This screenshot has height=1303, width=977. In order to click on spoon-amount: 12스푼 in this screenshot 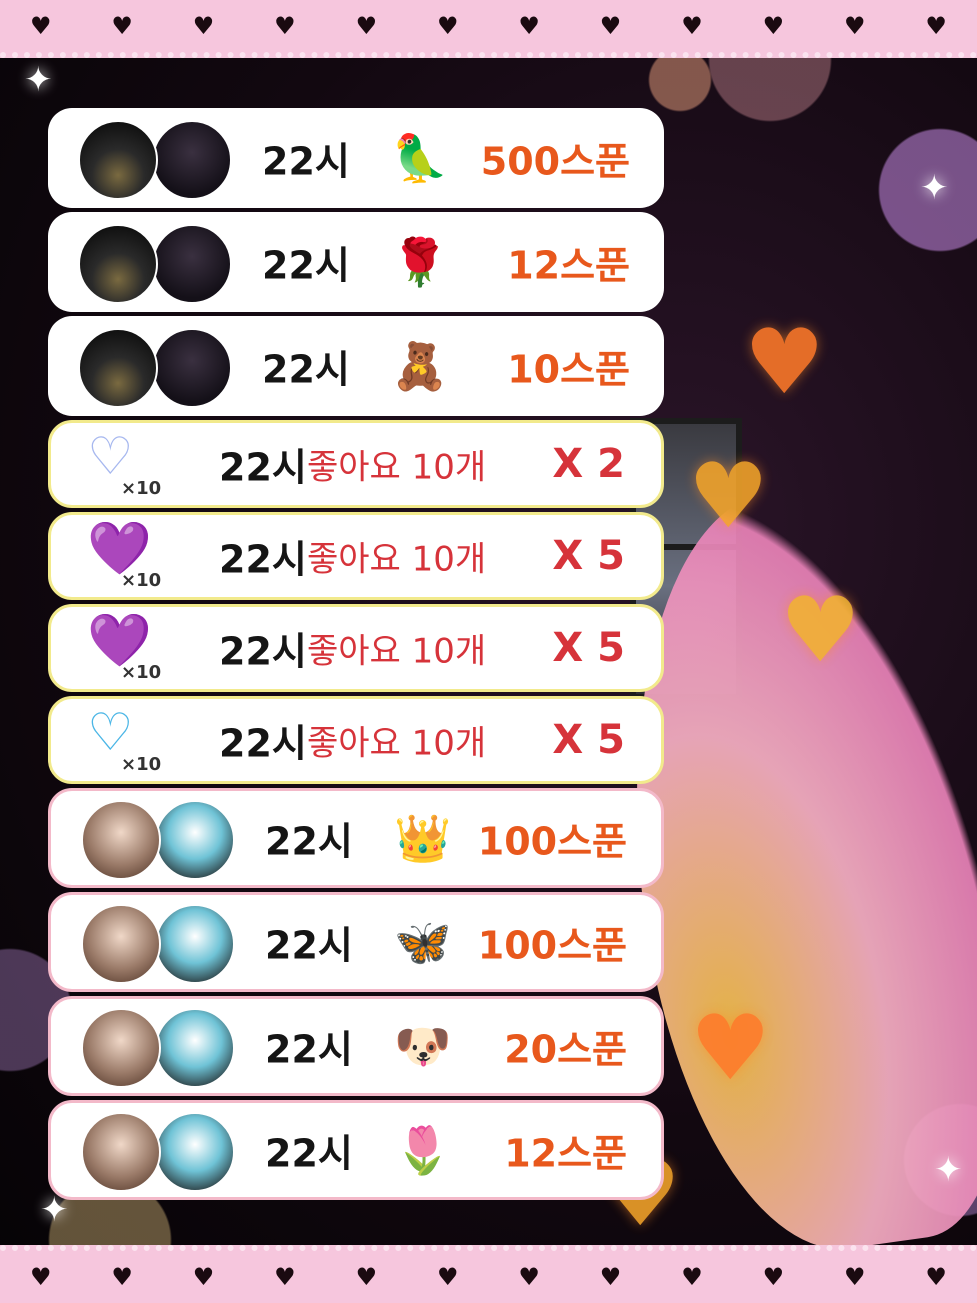, I will do `click(568, 265)`.